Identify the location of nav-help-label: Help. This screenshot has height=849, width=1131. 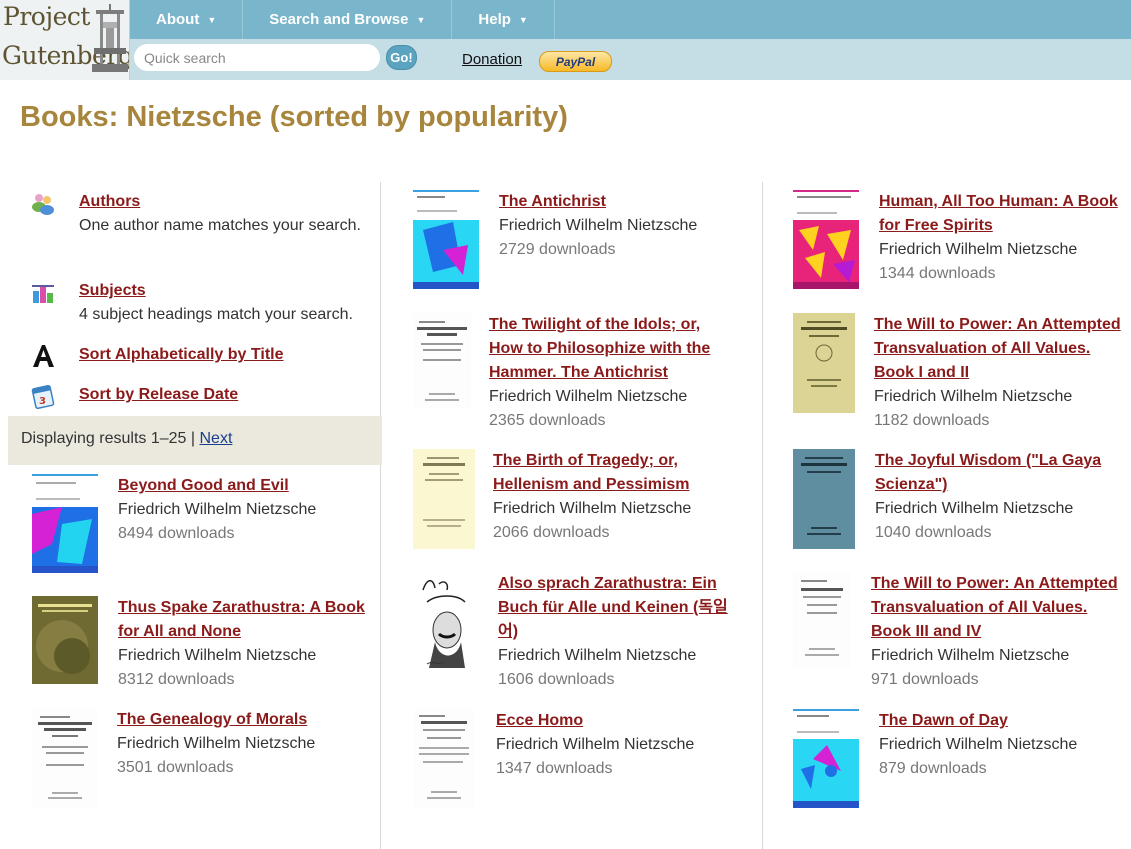
(494, 19).